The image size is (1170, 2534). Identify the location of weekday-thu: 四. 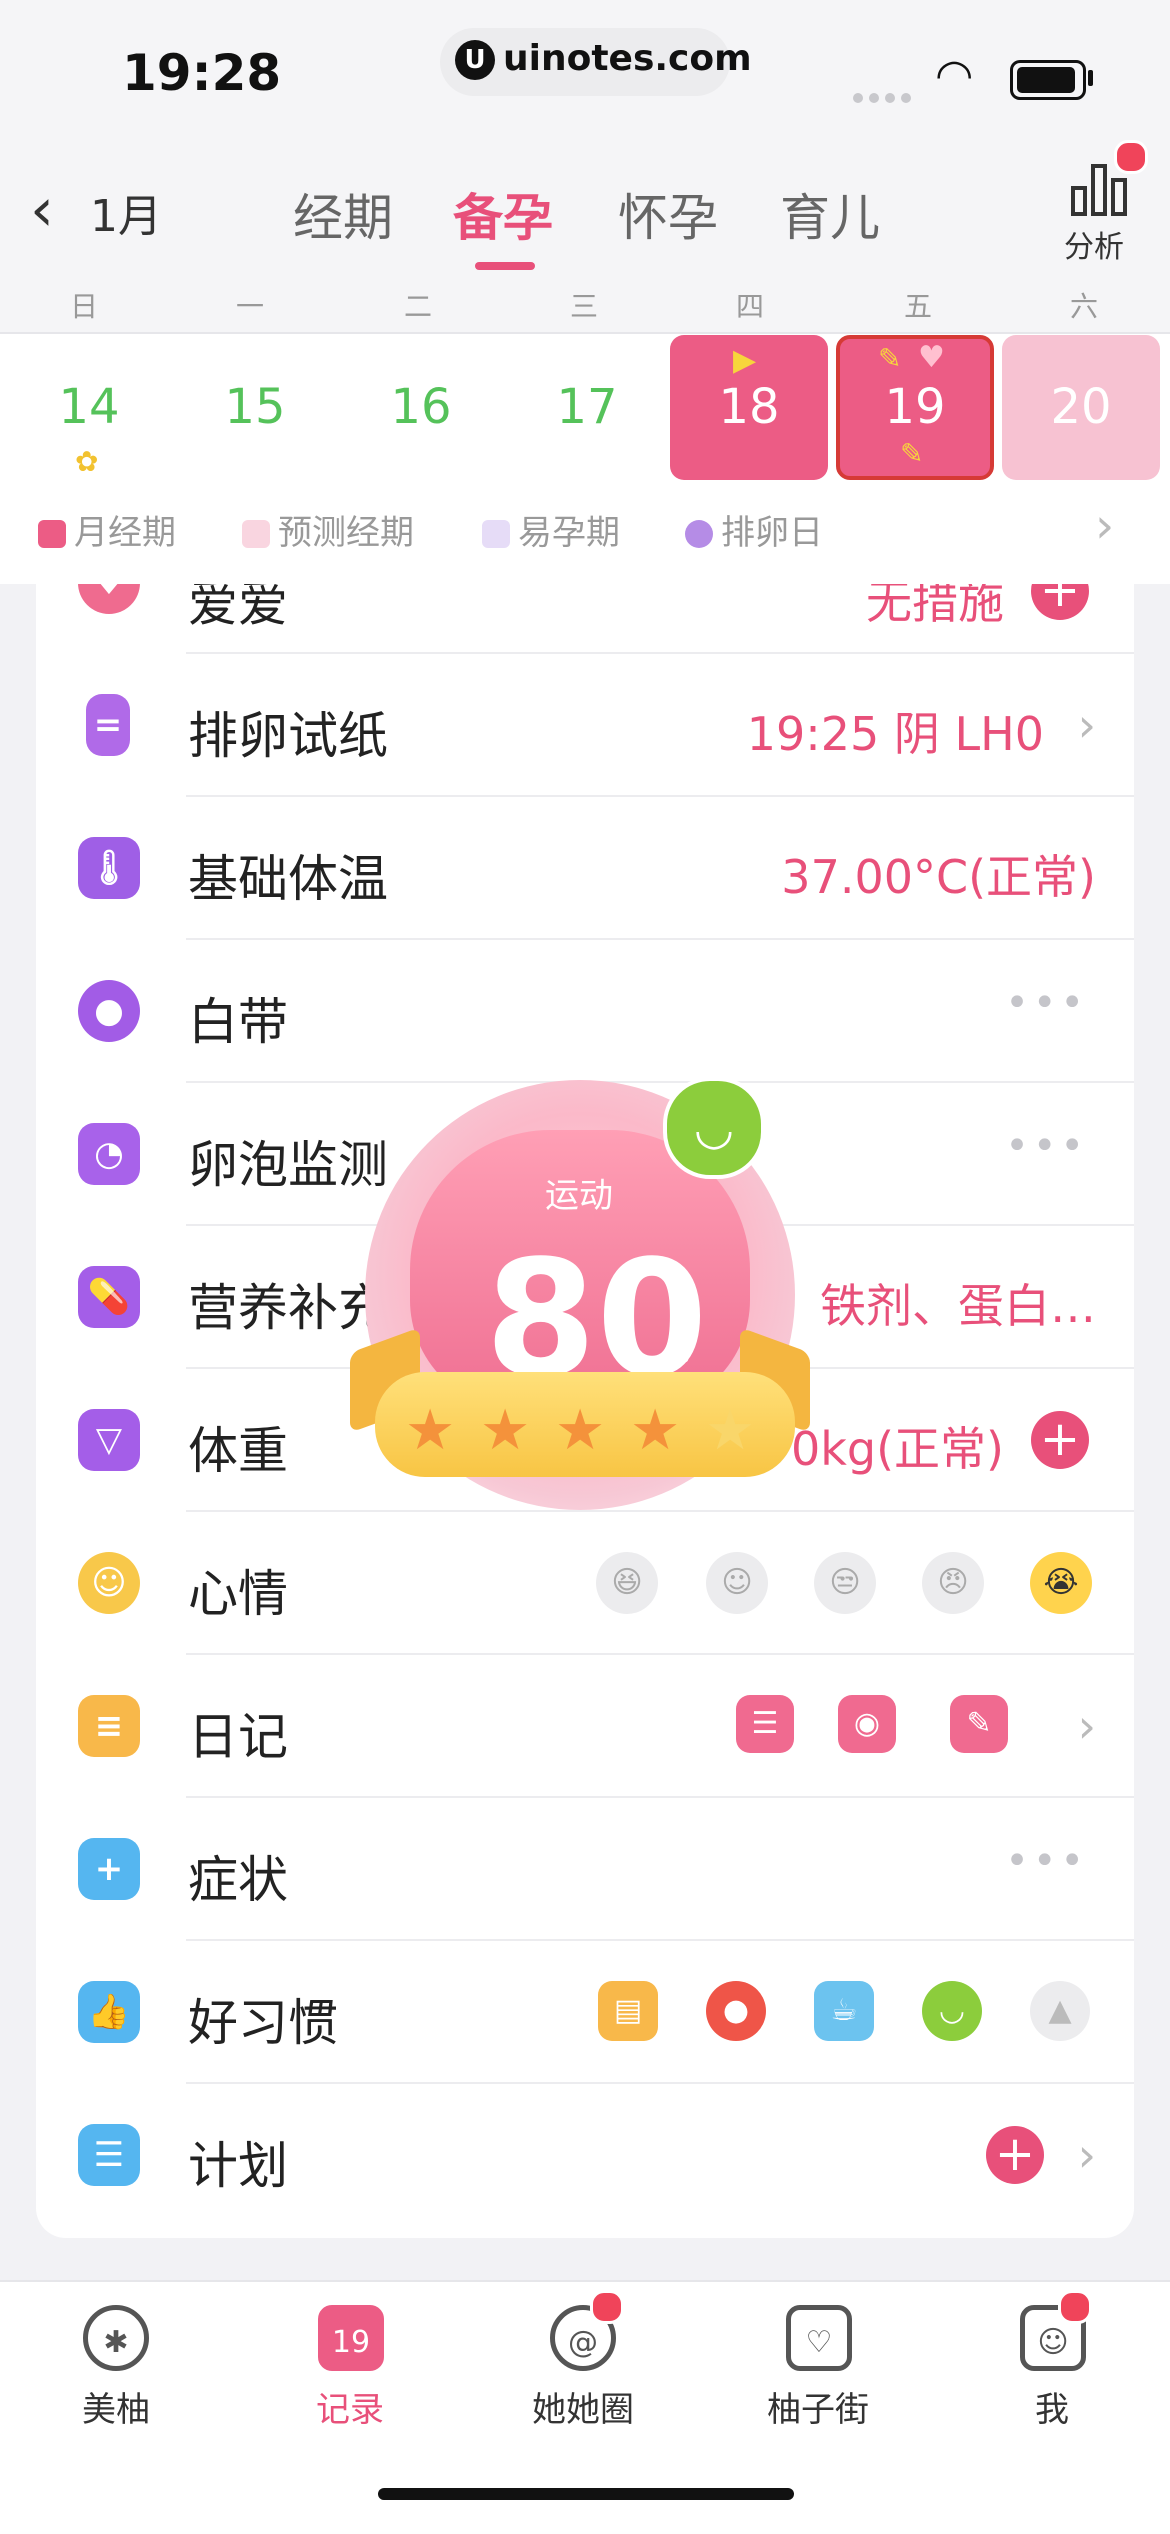
(749, 306).